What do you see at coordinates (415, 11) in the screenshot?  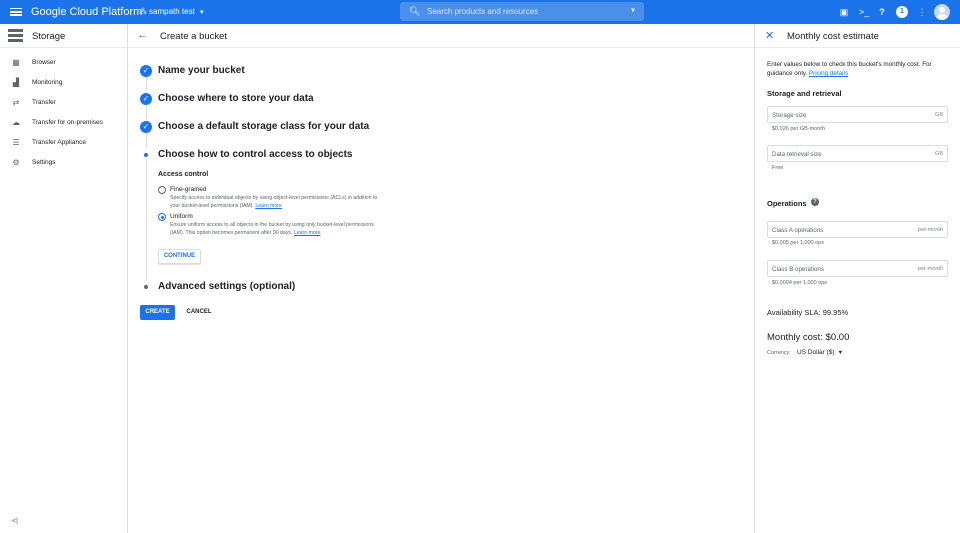 I see `search-icon: 🔍︎` at bounding box center [415, 11].